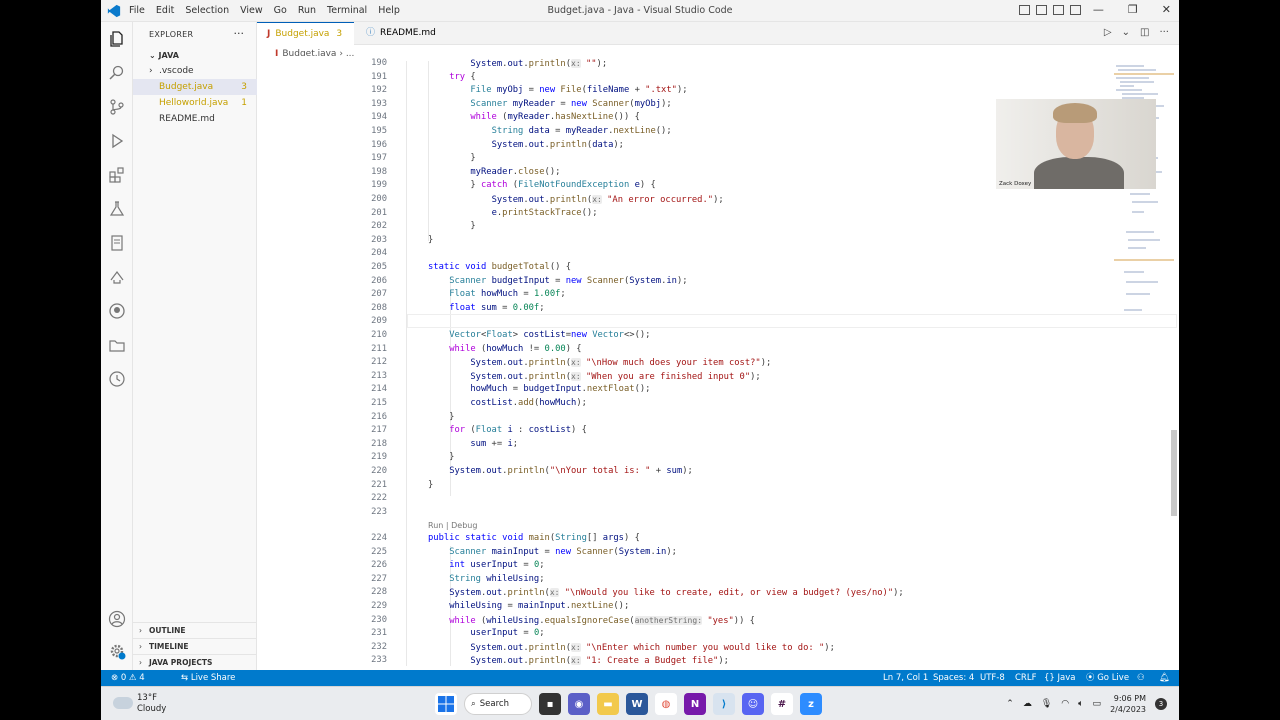 This screenshot has height=720, width=1280. Describe the element at coordinates (379, 511) in the screenshot. I see `code-line: 223` at that location.